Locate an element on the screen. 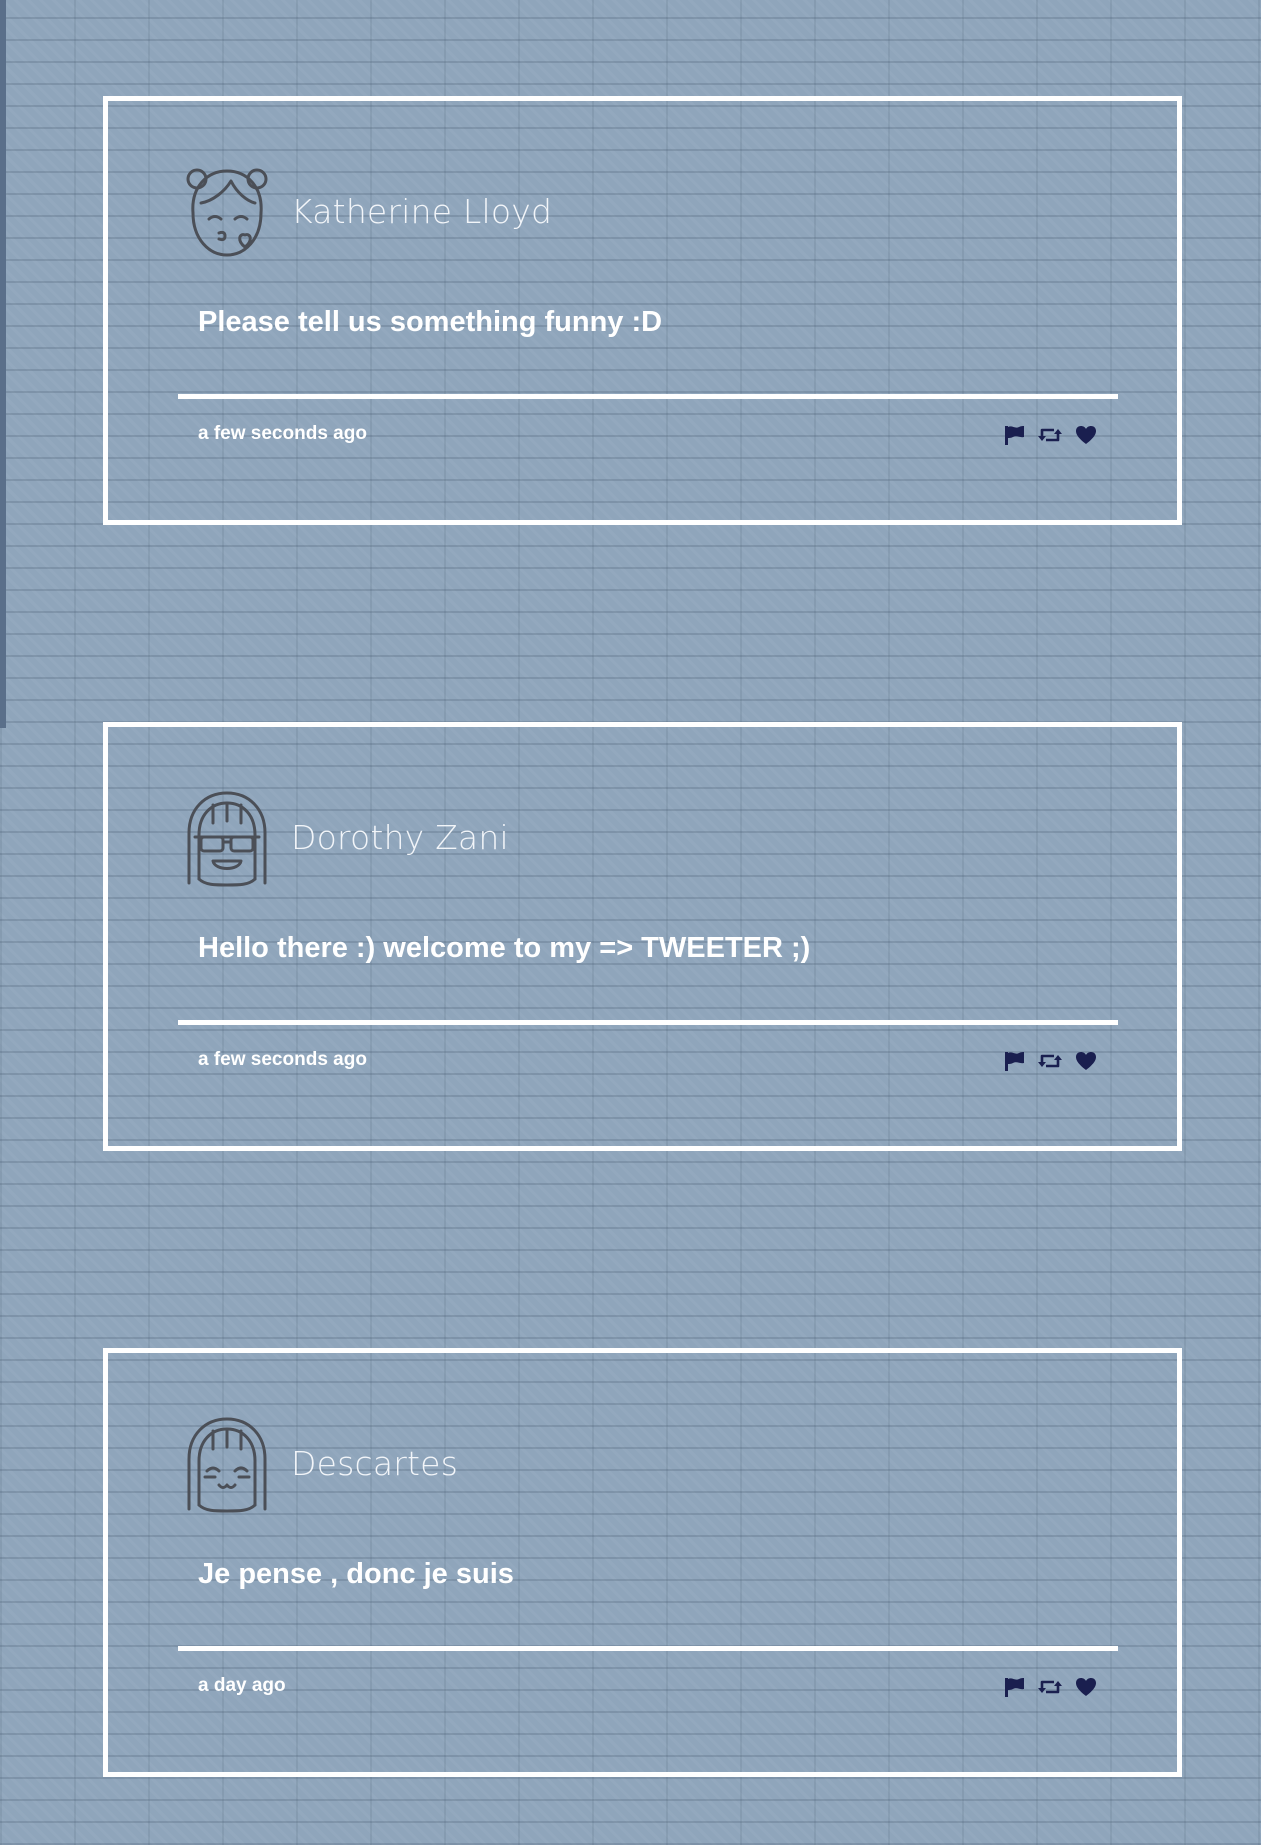 This screenshot has height=1845, width=1261. tweet-header: Dorothy Zani is located at coordinates (346, 837).